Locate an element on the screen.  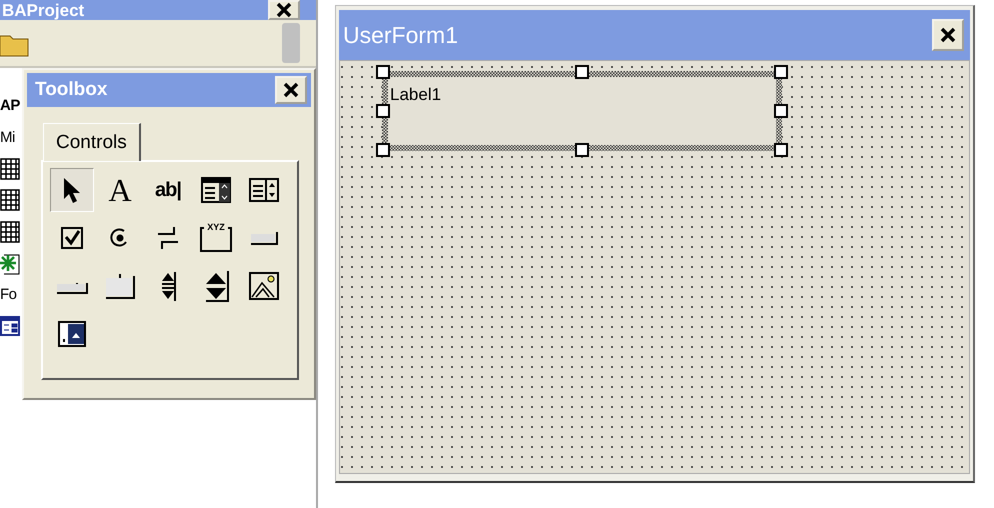
image-icon is located at coordinates (264, 286).